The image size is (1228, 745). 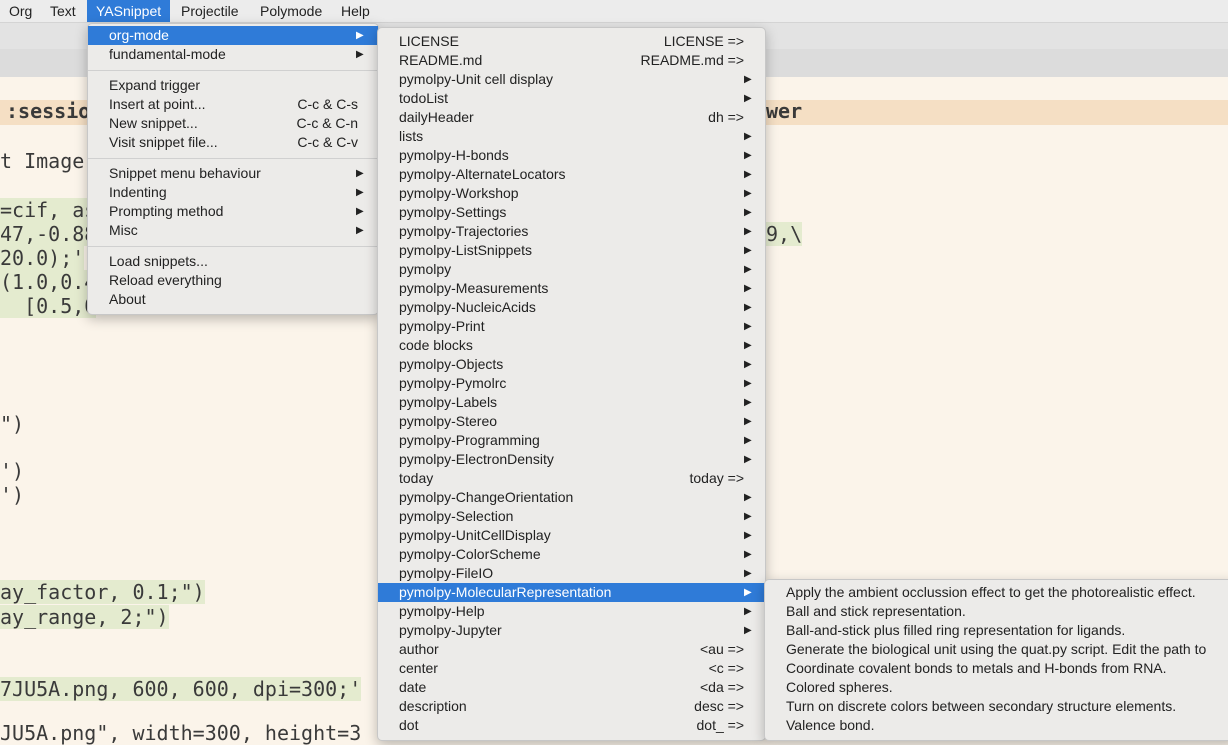 What do you see at coordinates (571, 668) in the screenshot?
I see `submenu-item: center <c =>` at bounding box center [571, 668].